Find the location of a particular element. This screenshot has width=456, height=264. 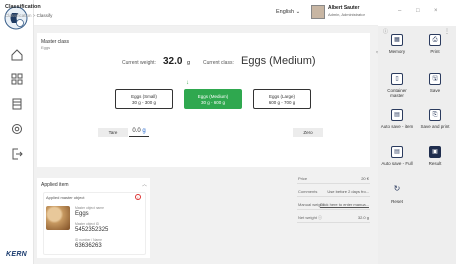

autosave-full-label: Auto save - Full is located at coordinates (397, 163).